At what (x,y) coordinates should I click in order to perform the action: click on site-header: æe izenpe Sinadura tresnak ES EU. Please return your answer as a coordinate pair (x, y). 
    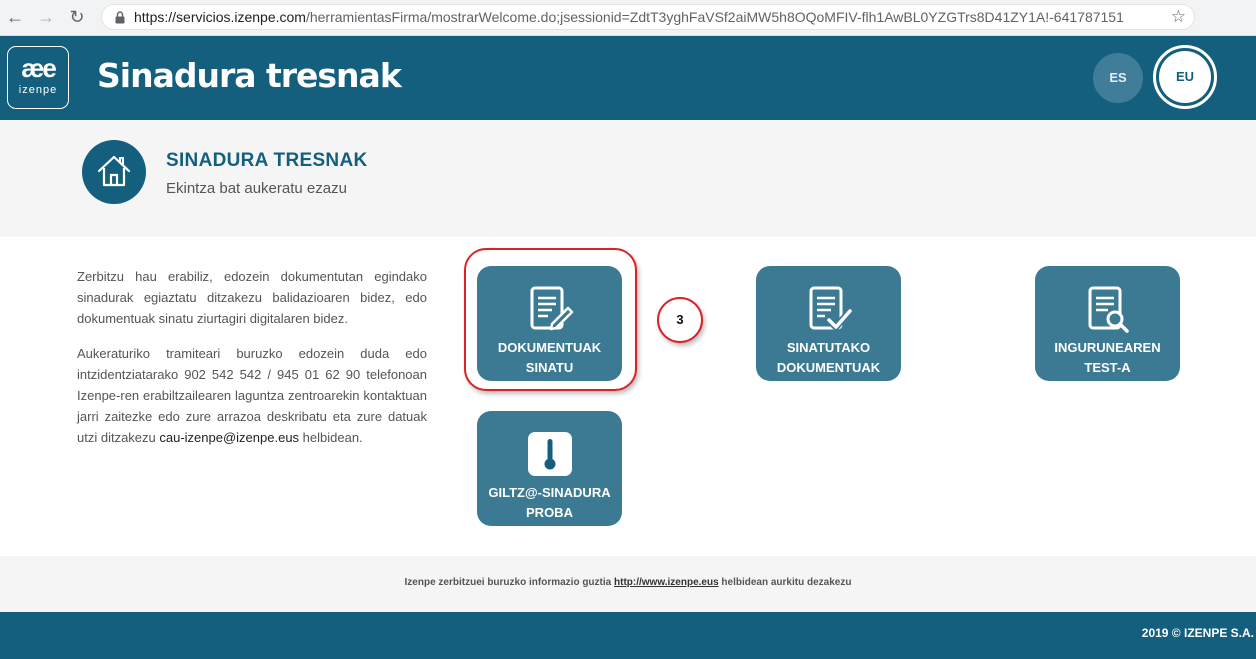
    Looking at the image, I should click on (628, 78).